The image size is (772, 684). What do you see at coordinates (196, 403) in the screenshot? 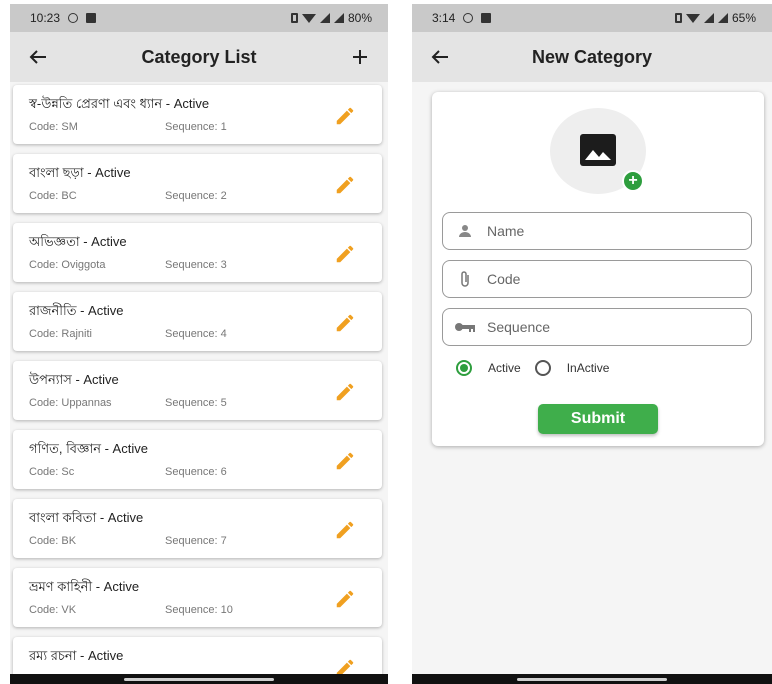
I see `category-sequence: Sequence: 5` at bounding box center [196, 403].